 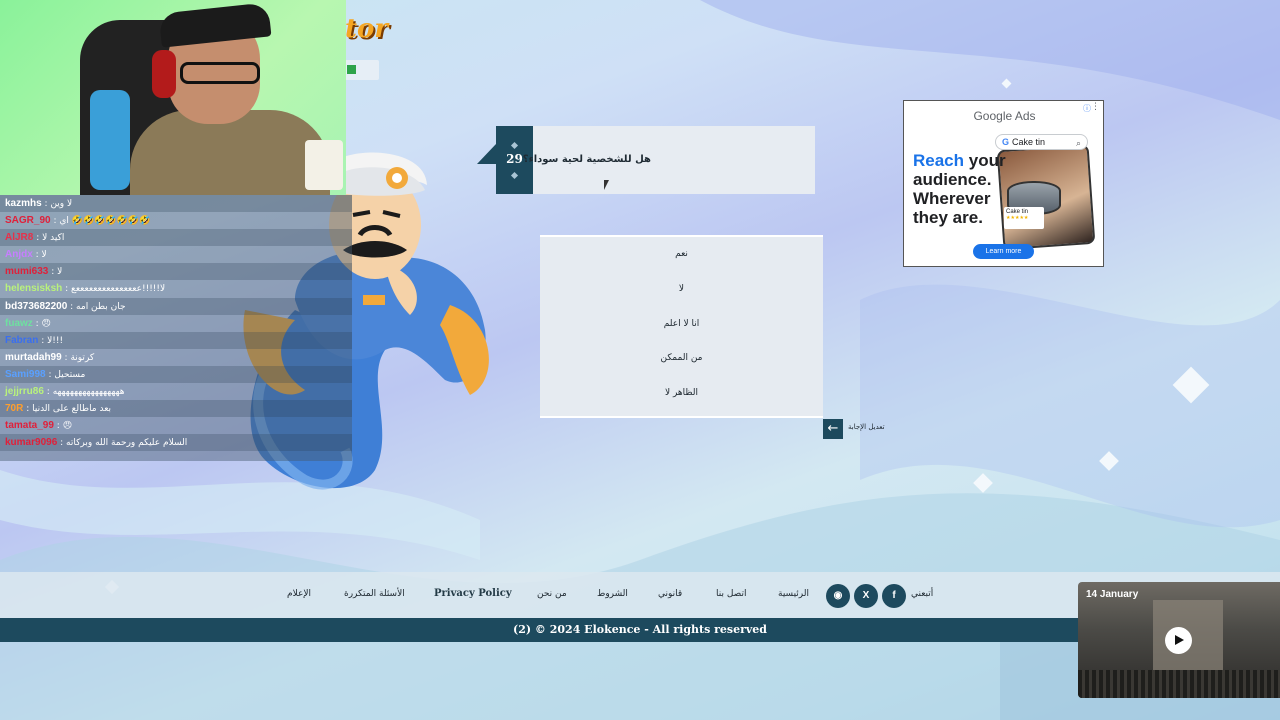 I want to click on streamer-webcam, so click(x=173, y=97).